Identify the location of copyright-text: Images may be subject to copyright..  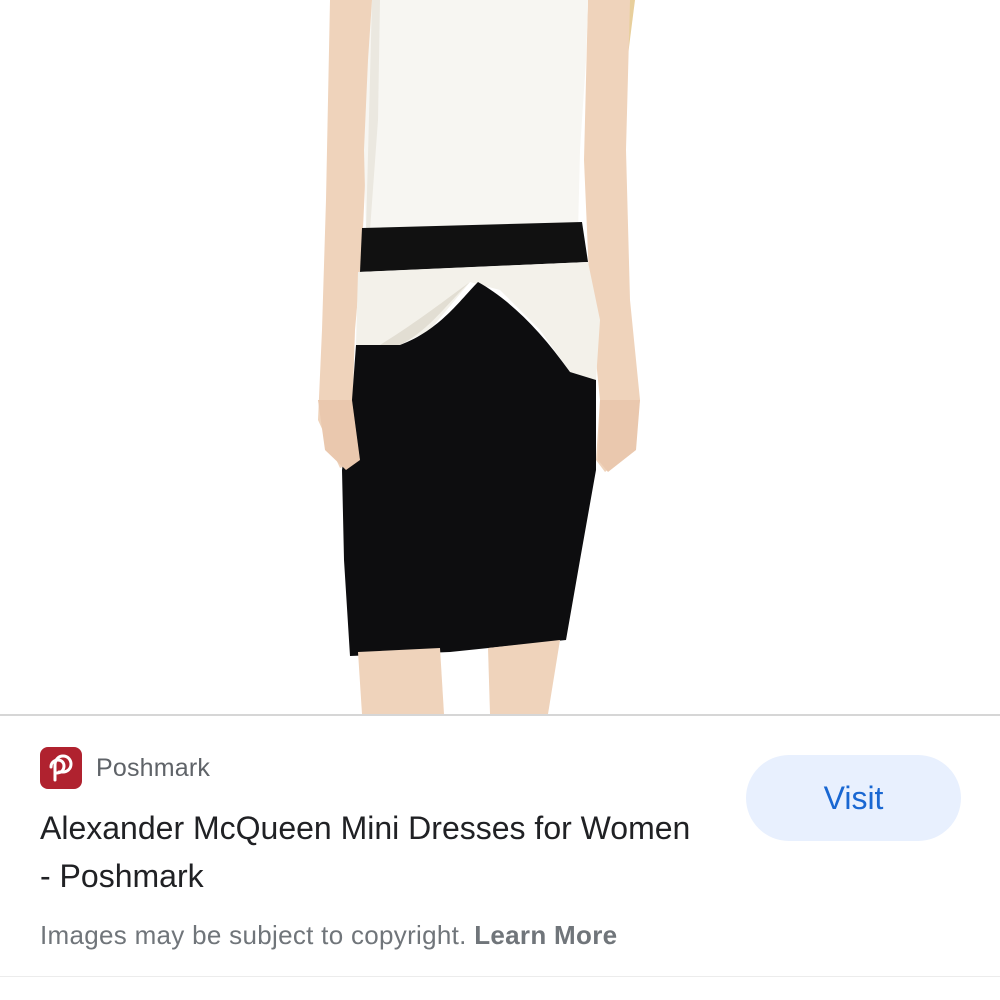
(257, 935).